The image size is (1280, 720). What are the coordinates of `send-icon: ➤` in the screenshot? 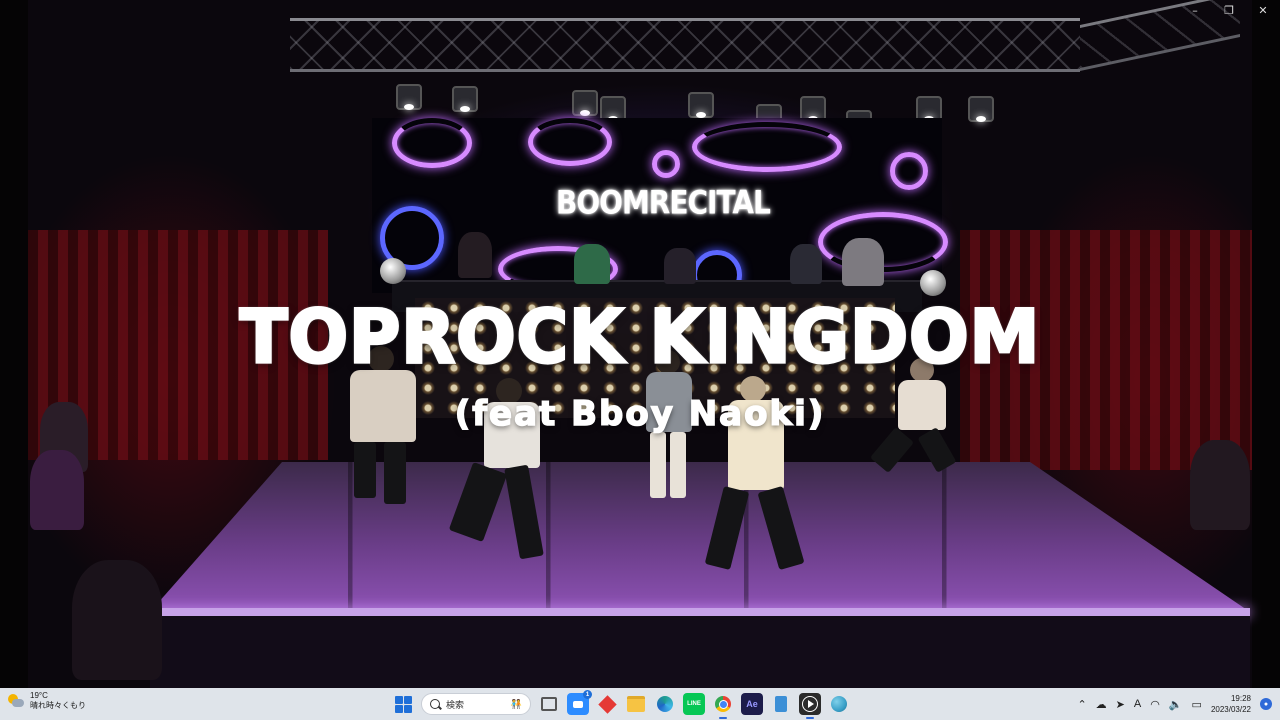 It's located at (1120, 704).